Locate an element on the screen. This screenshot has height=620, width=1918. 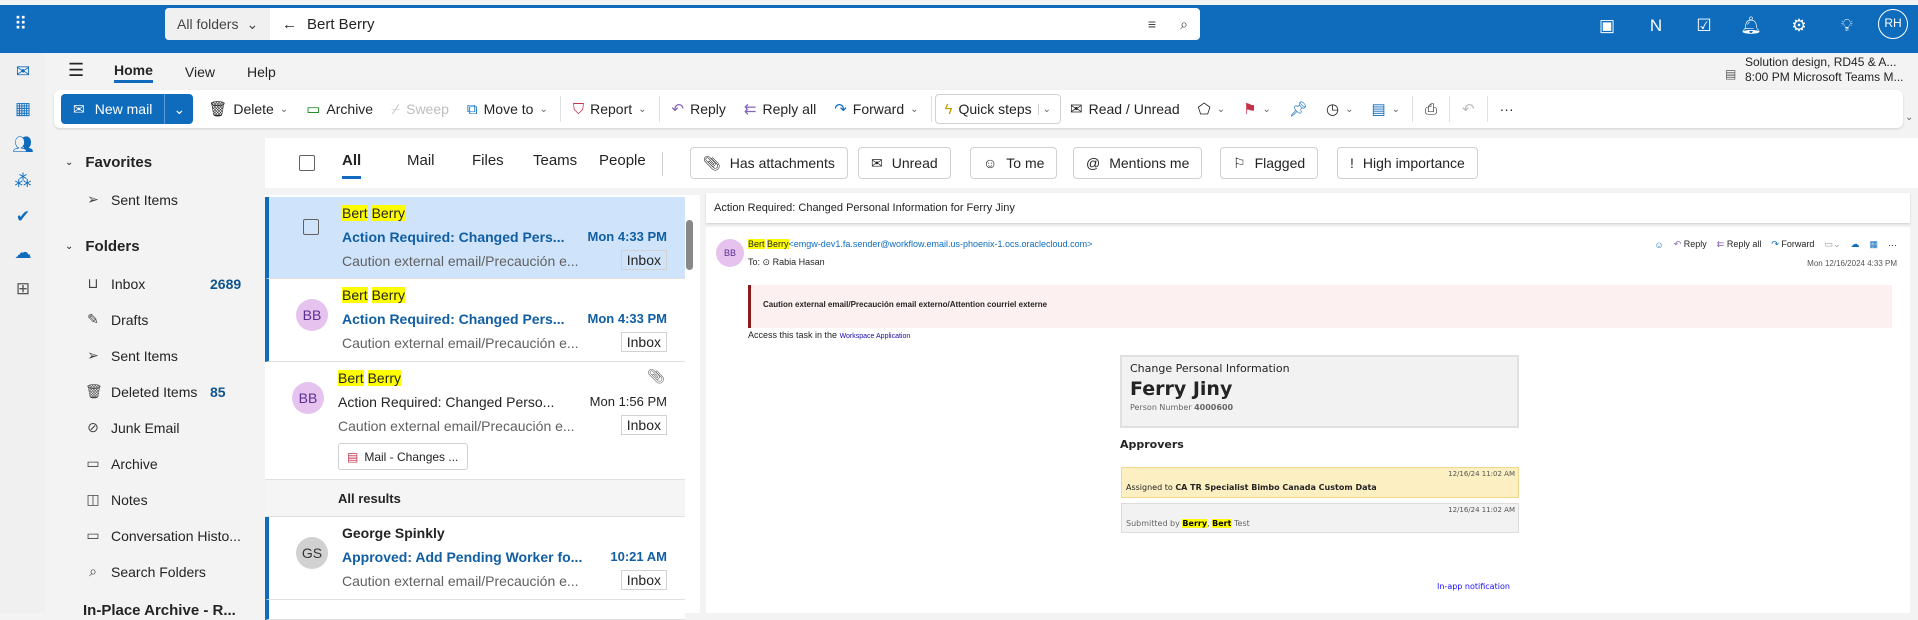
reply-action: ↶ Reply is located at coordinates (1690, 244).